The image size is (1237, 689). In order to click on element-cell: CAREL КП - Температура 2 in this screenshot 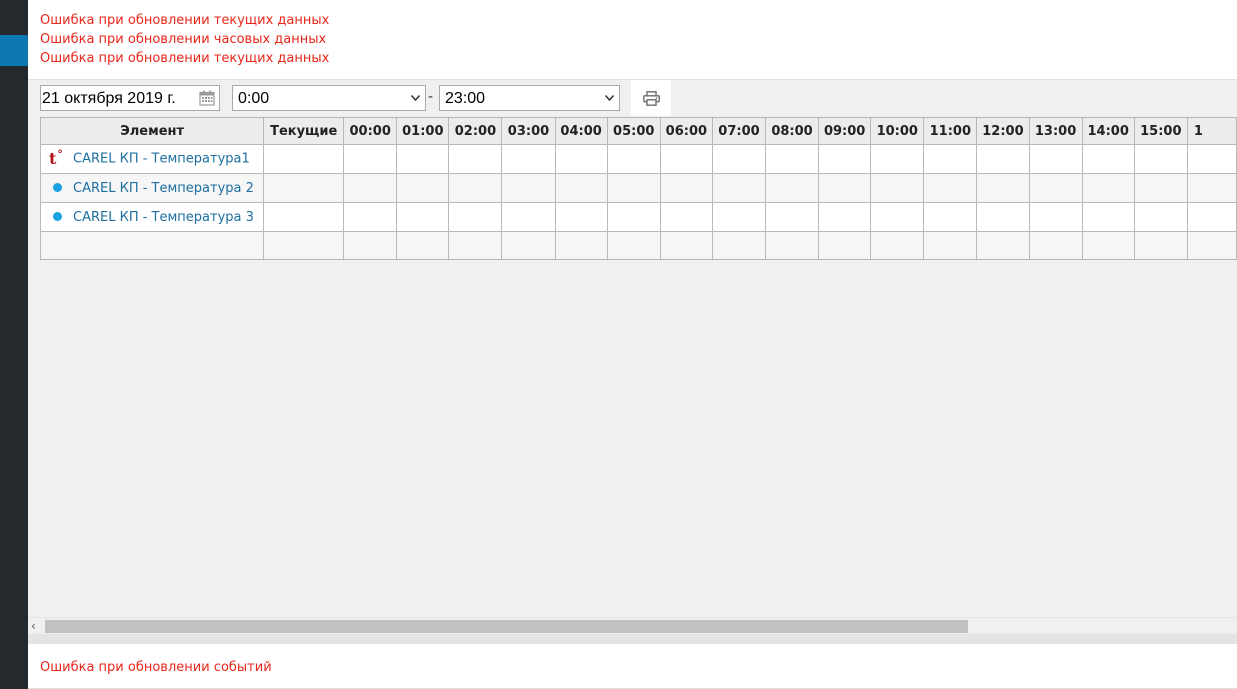, I will do `click(152, 188)`.